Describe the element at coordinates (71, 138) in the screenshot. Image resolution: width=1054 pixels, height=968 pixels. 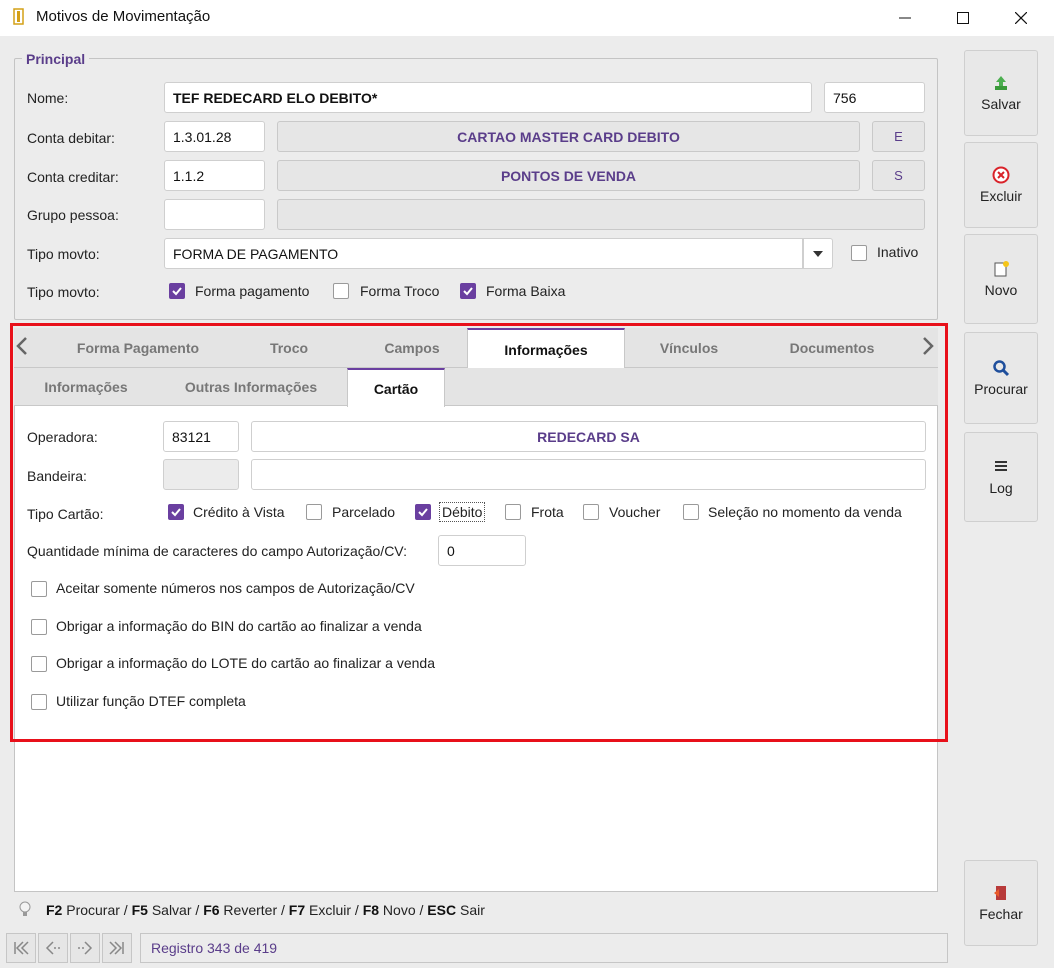
I see `conta-debitar-label: Conta debitar:` at that location.